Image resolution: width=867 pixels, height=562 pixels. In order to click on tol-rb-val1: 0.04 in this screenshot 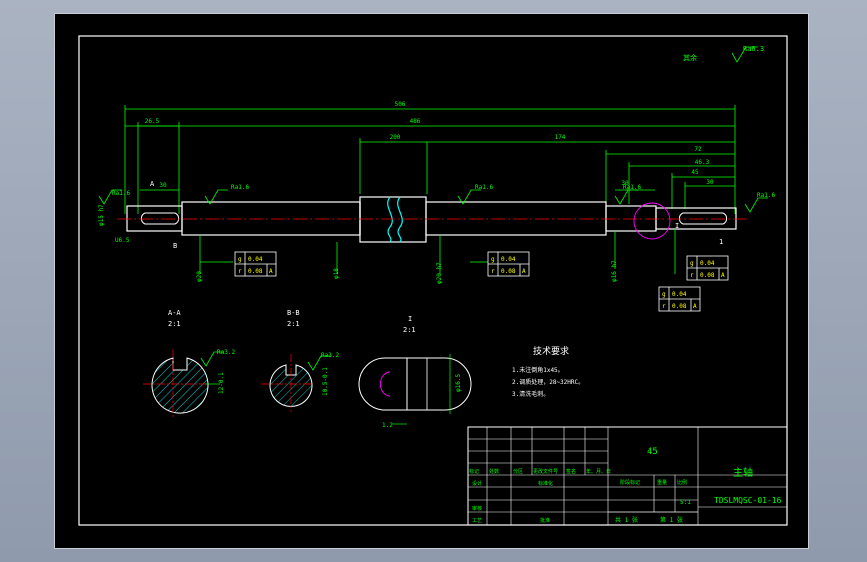, I will do `click(679, 294)`.